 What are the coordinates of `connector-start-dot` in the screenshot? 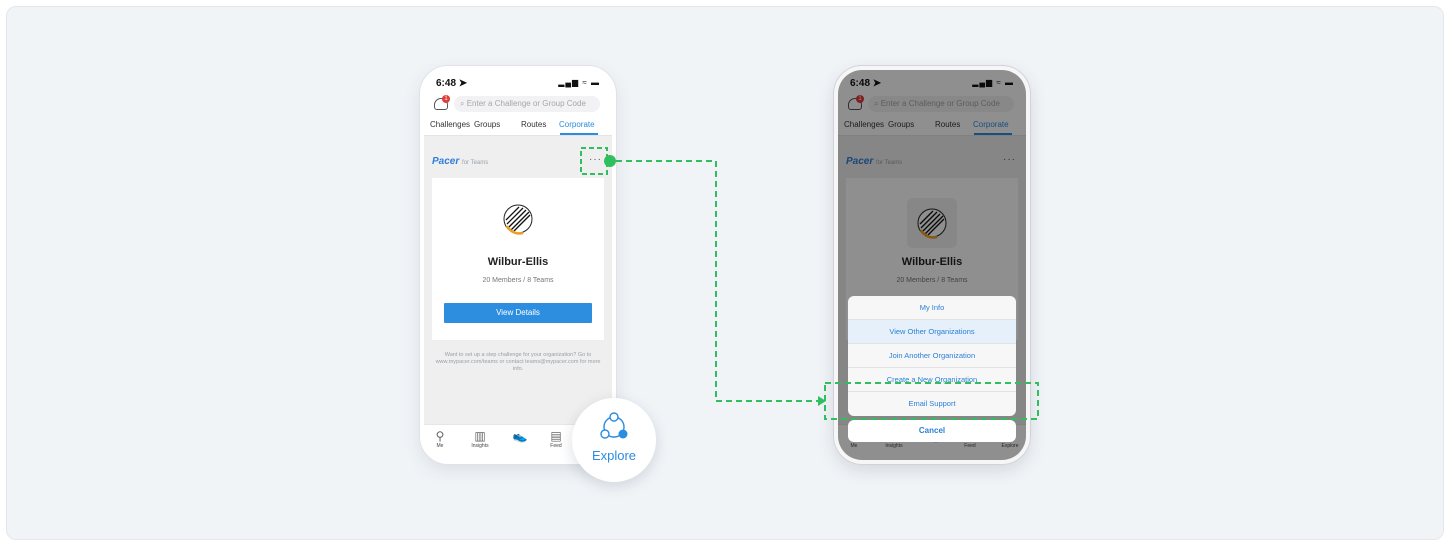 It's located at (610, 161).